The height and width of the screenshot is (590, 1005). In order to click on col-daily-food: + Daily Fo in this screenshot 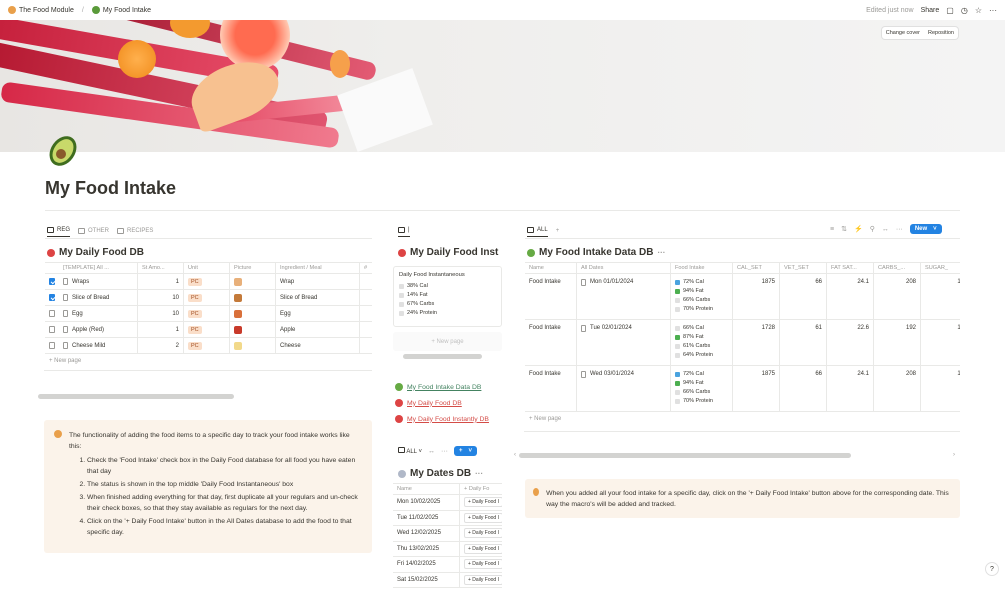, I will do `click(481, 489)`.